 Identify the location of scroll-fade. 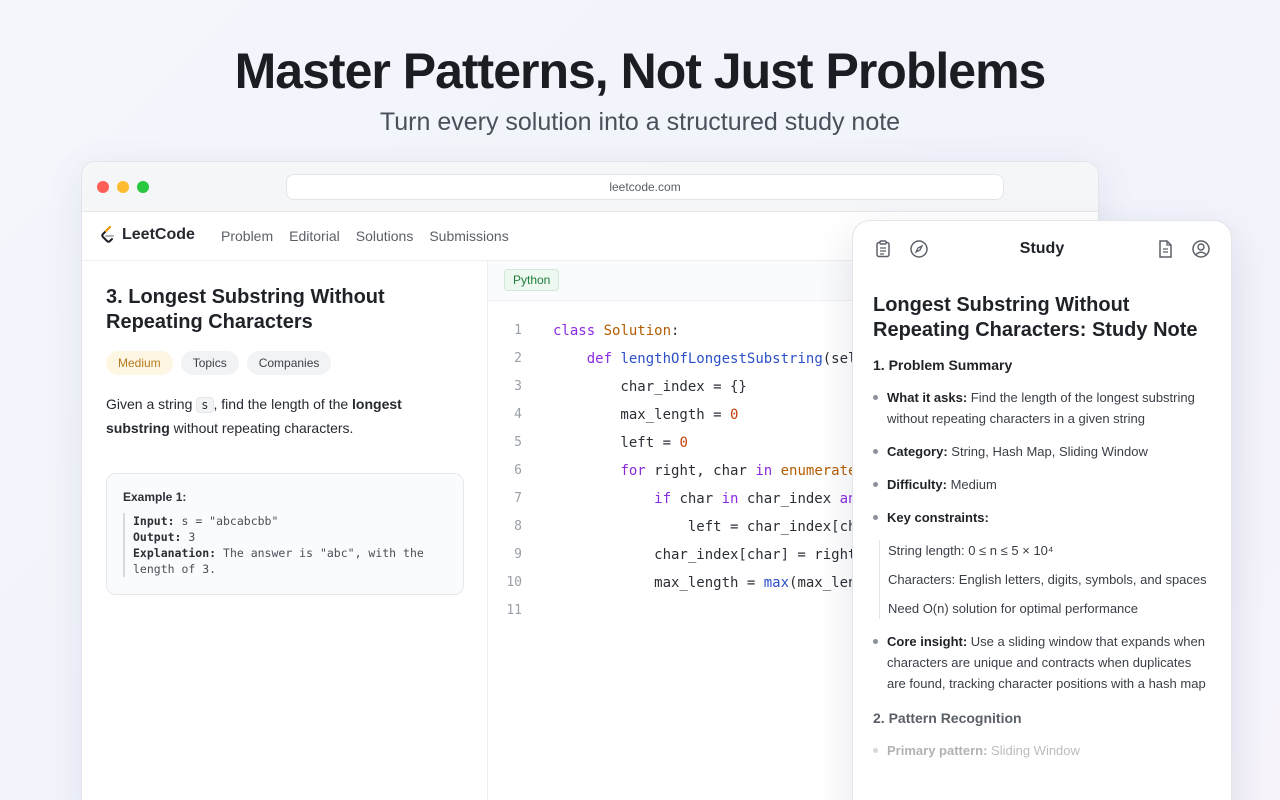
(1042, 779).